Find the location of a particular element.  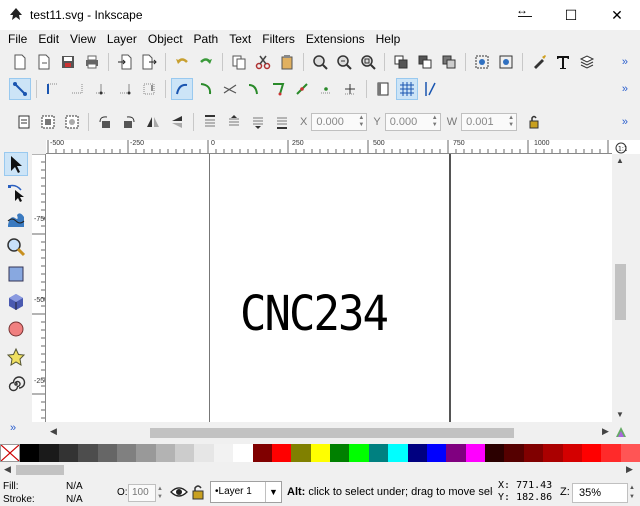

current-layer-select: •Layer 1 ▼ is located at coordinates (246, 492).